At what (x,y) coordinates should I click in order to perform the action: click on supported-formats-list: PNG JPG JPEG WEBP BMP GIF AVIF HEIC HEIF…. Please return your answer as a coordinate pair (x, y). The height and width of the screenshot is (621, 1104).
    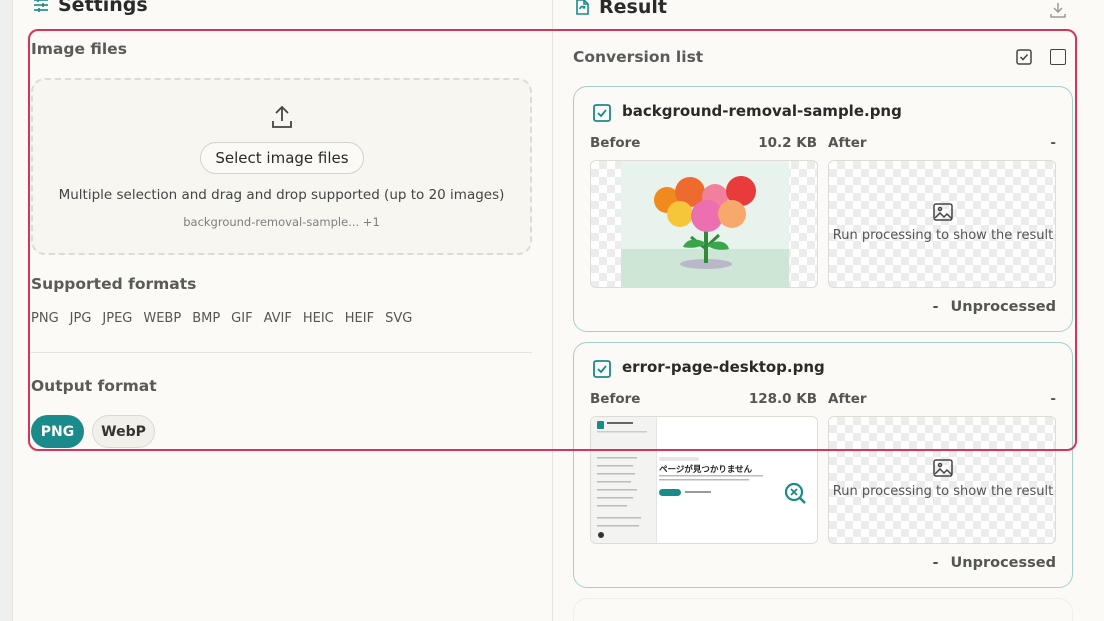
    Looking at the image, I should click on (227, 318).